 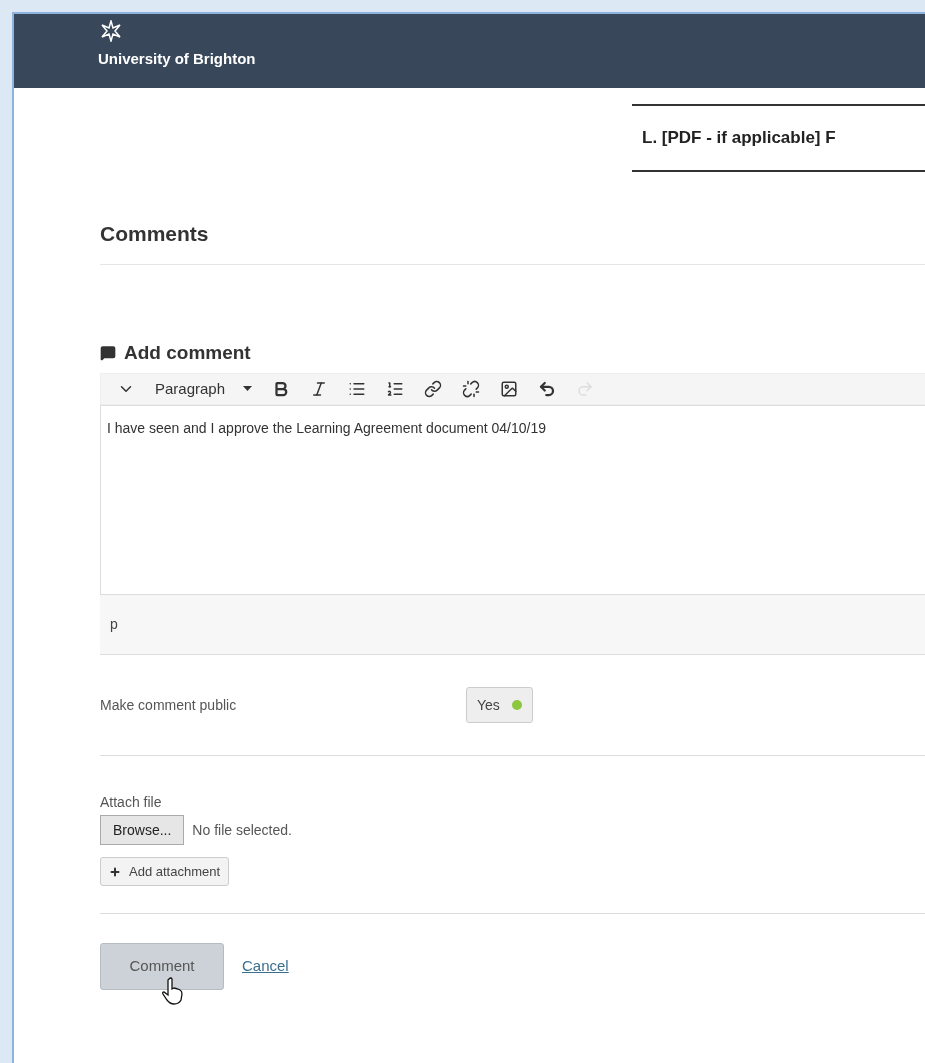 What do you see at coordinates (204, 389) in the screenshot?
I see `format-dropdown: Paragraph` at bounding box center [204, 389].